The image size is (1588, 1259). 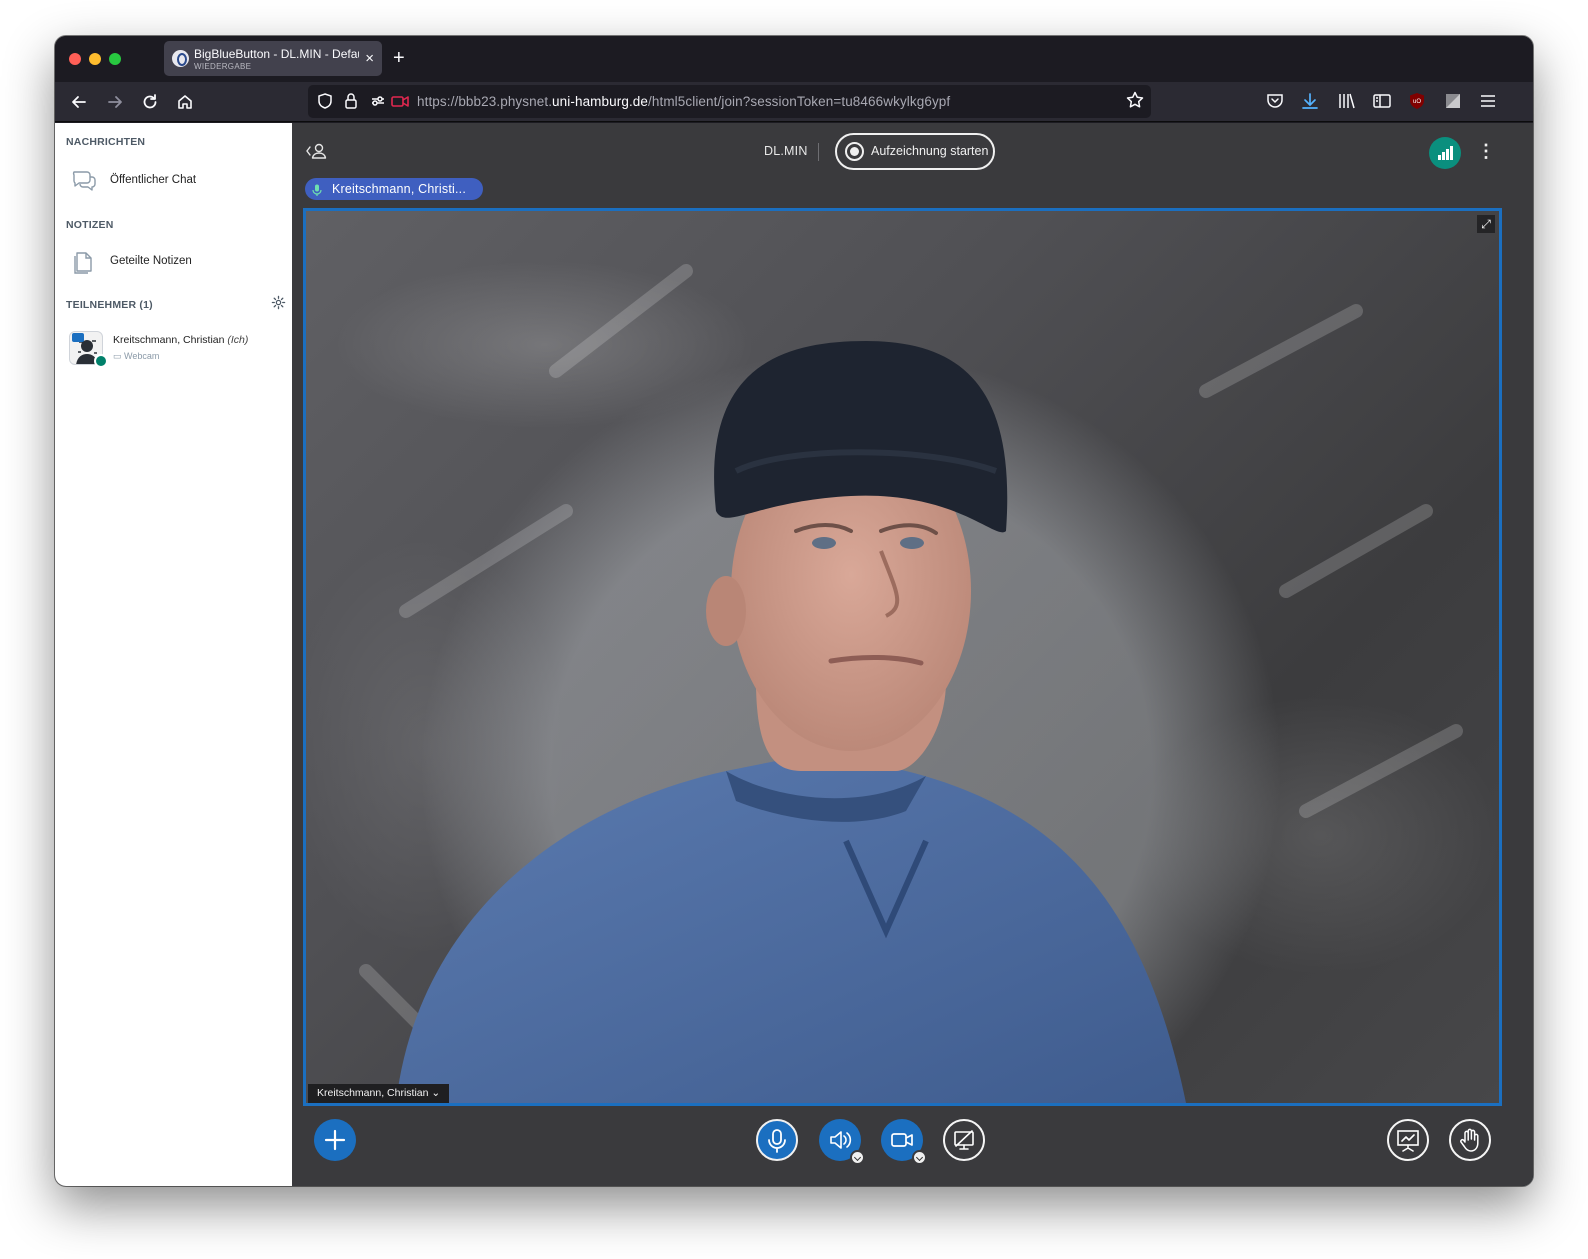 I want to click on header-divider, so click(x=818, y=152).